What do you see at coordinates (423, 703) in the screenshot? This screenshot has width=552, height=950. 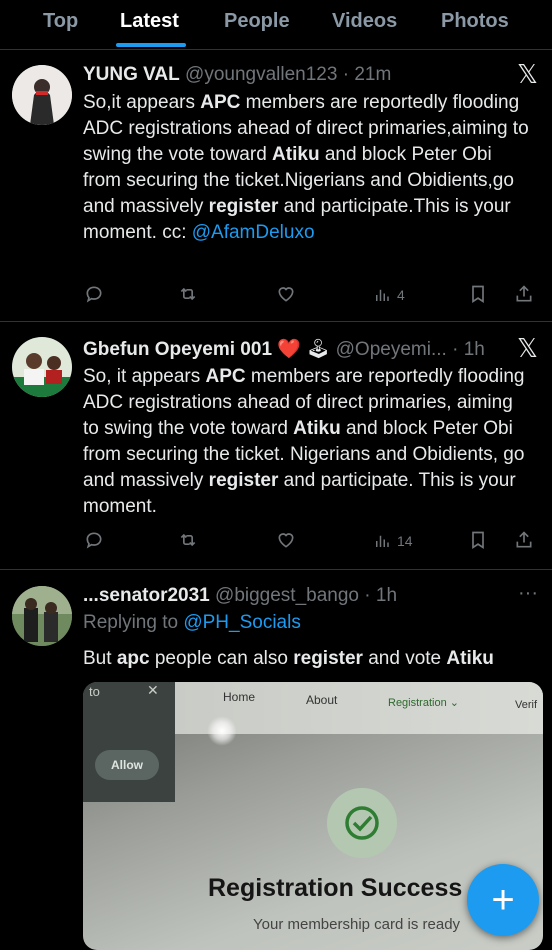 I see `photo-nav-registration: Registration ⌄` at bounding box center [423, 703].